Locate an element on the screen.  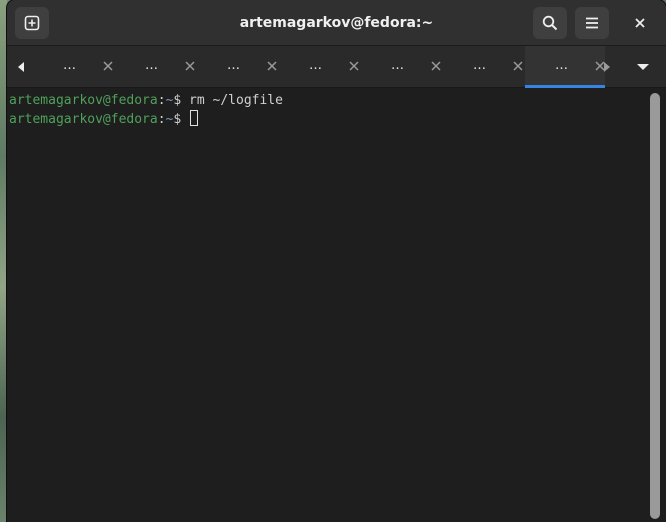
terminal-line: artemagarkov@fedora:~$ is located at coordinates (337, 119).